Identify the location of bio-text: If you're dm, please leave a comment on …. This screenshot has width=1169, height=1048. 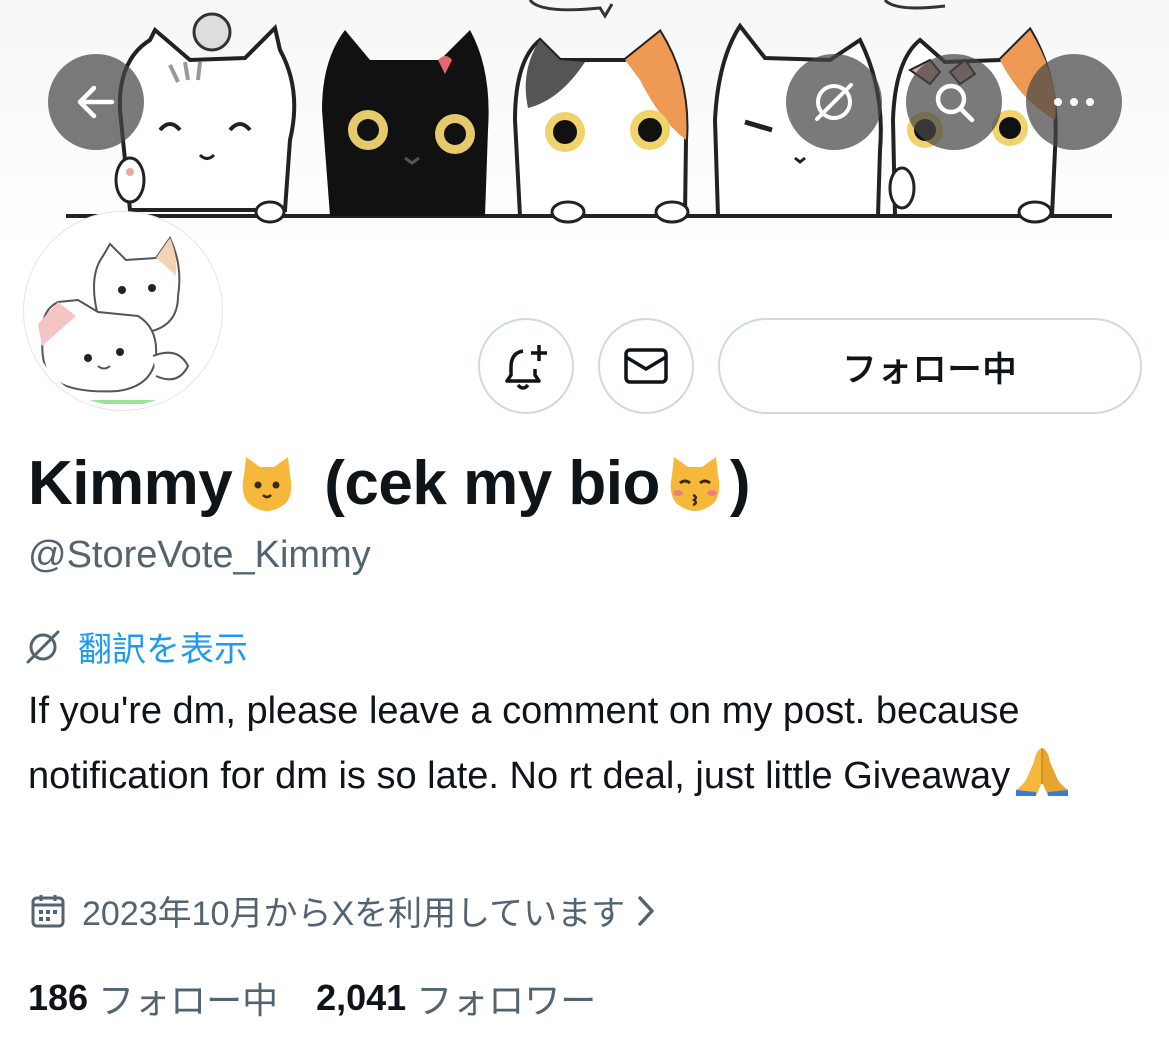
(524, 743).